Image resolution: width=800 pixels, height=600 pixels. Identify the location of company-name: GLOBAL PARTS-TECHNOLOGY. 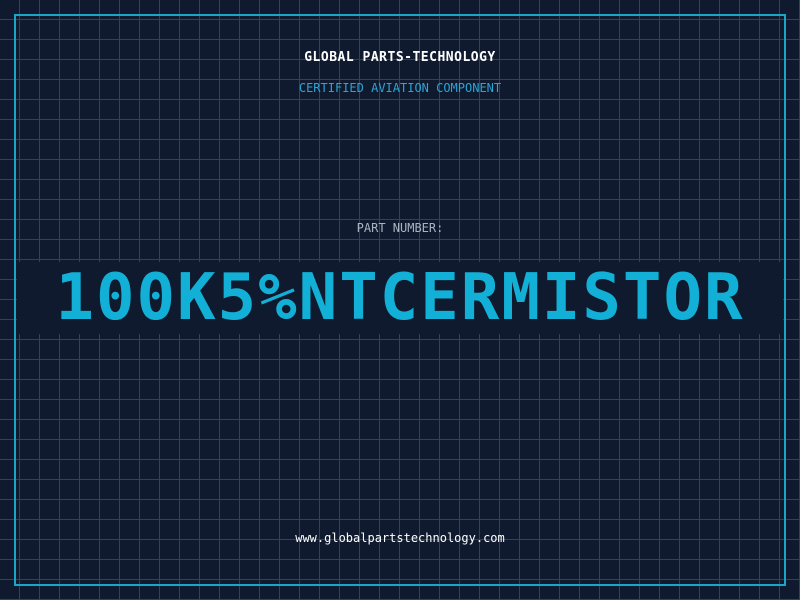
(400, 57).